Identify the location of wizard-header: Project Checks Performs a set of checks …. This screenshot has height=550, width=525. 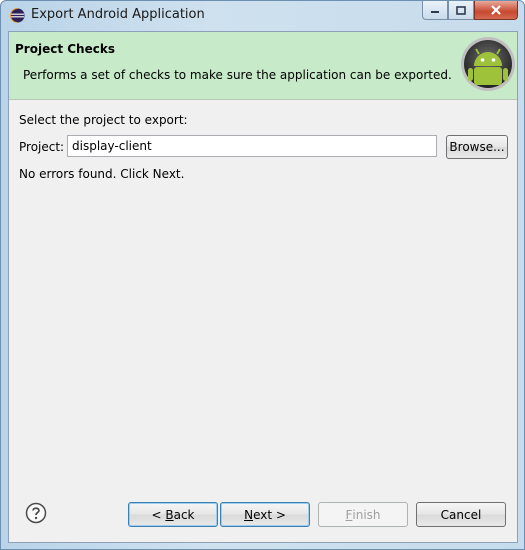
(263, 66).